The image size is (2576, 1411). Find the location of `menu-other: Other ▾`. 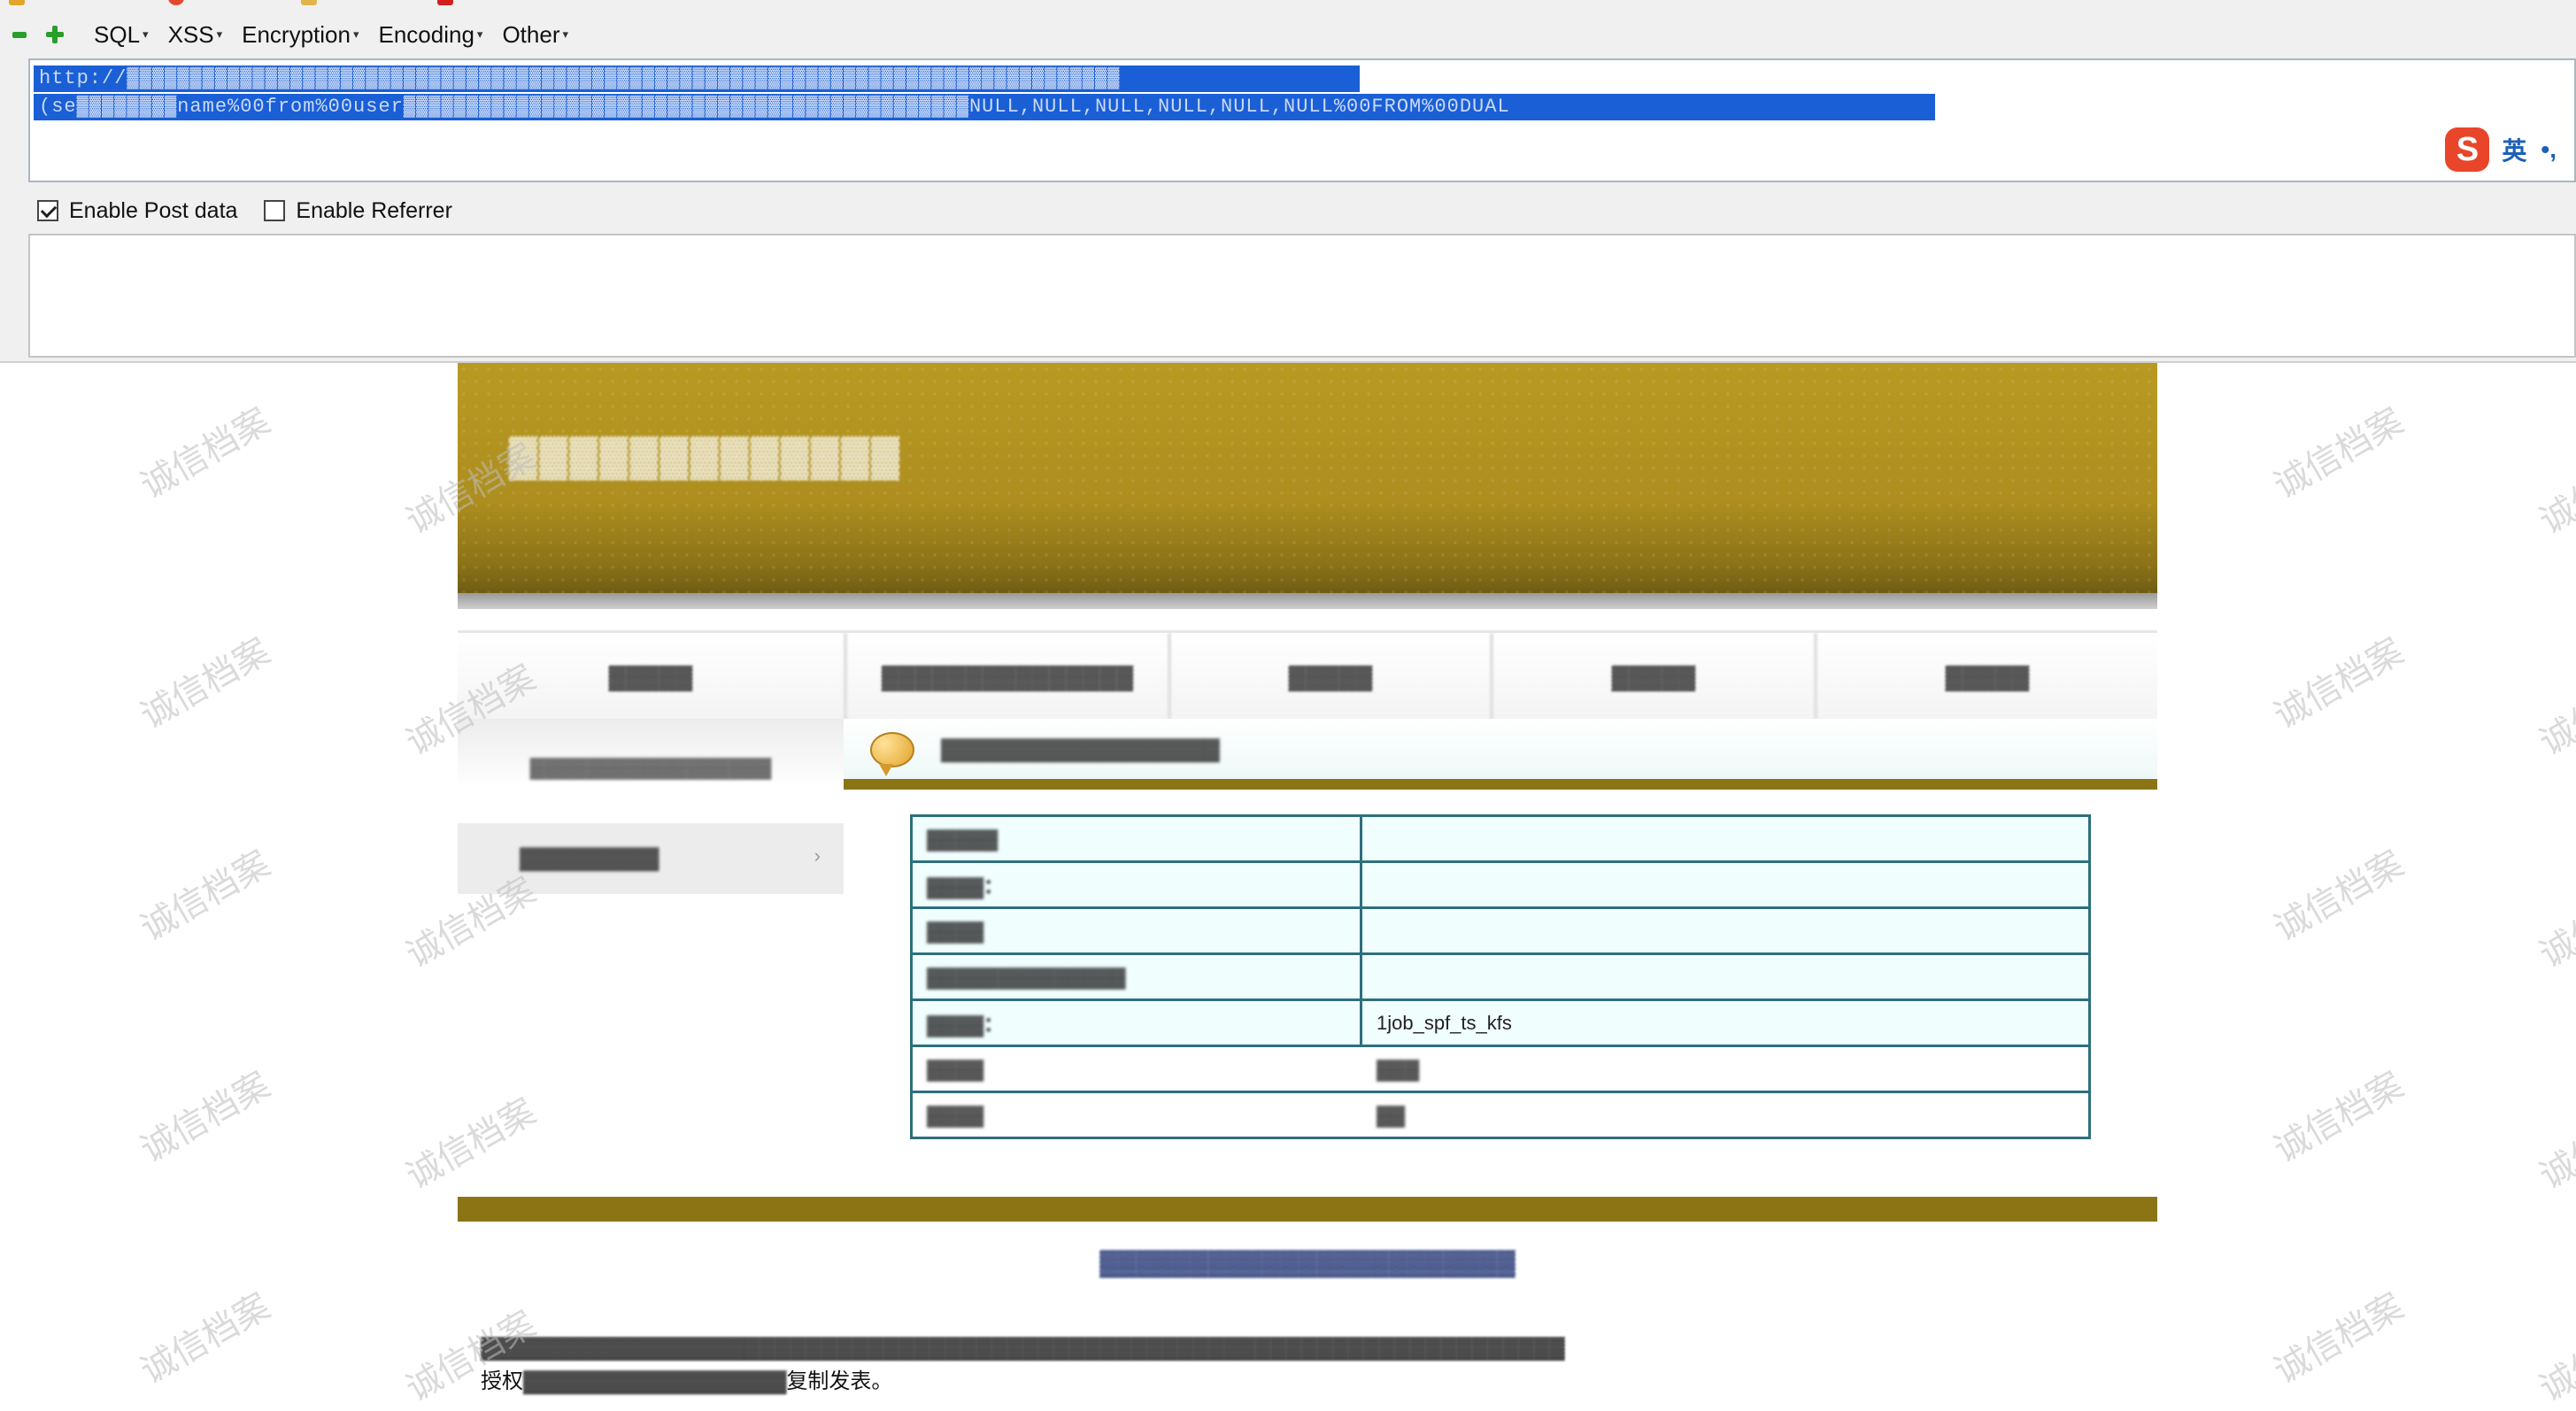

menu-other: Other ▾ is located at coordinates (535, 35).